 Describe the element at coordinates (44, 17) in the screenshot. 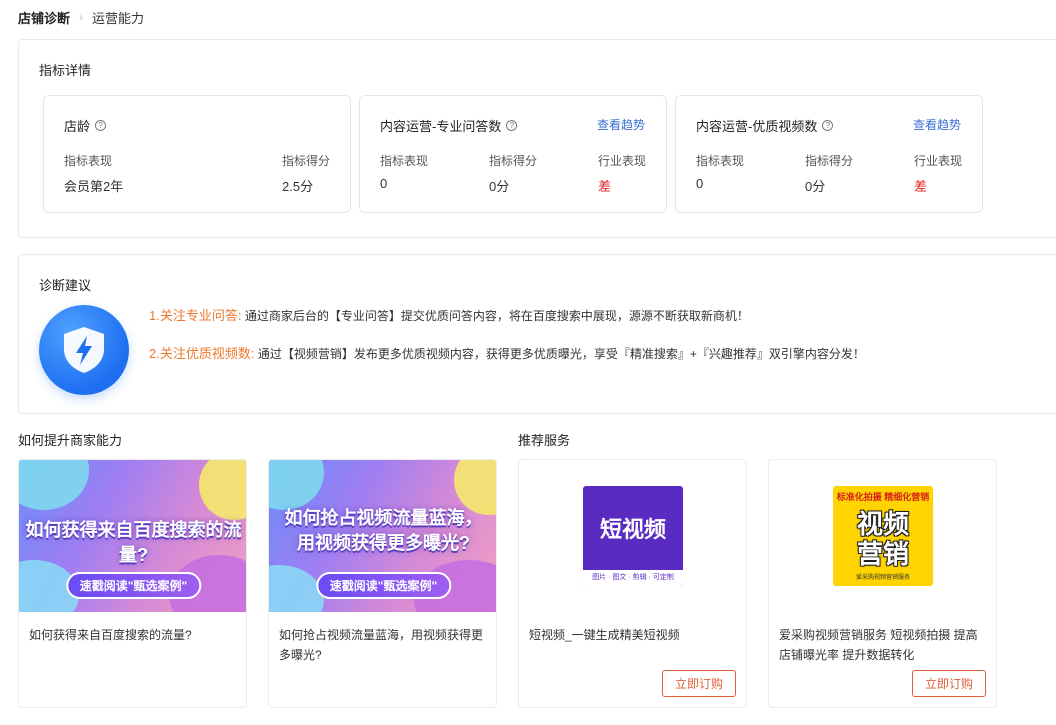

I see `breadcrumb-home: 店铺诊断` at that location.